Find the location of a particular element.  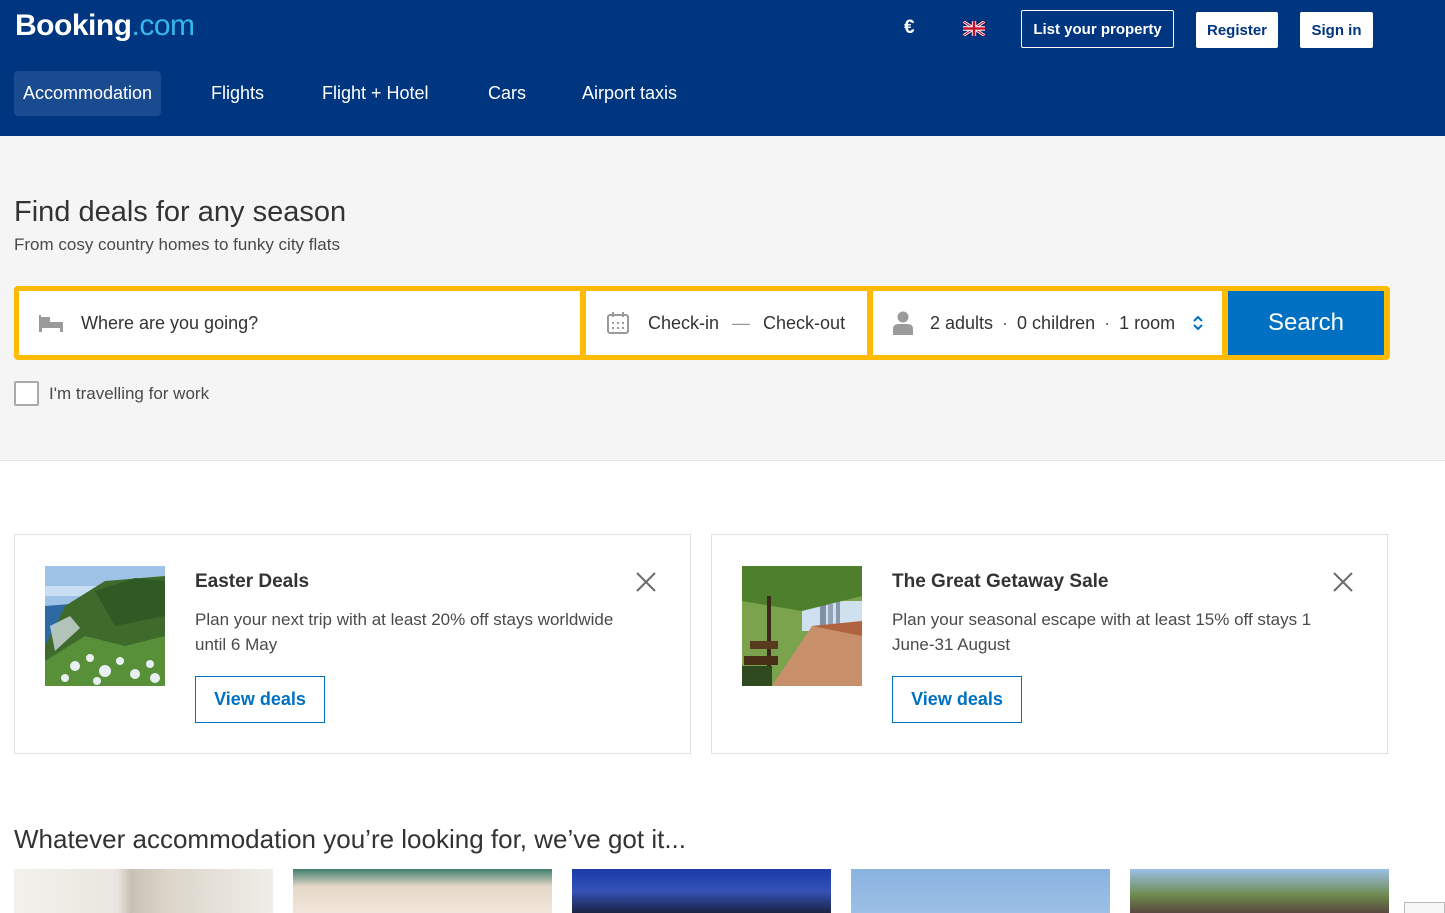

destination-placeholder: Where are you going? is located at coordinates (170, 322).